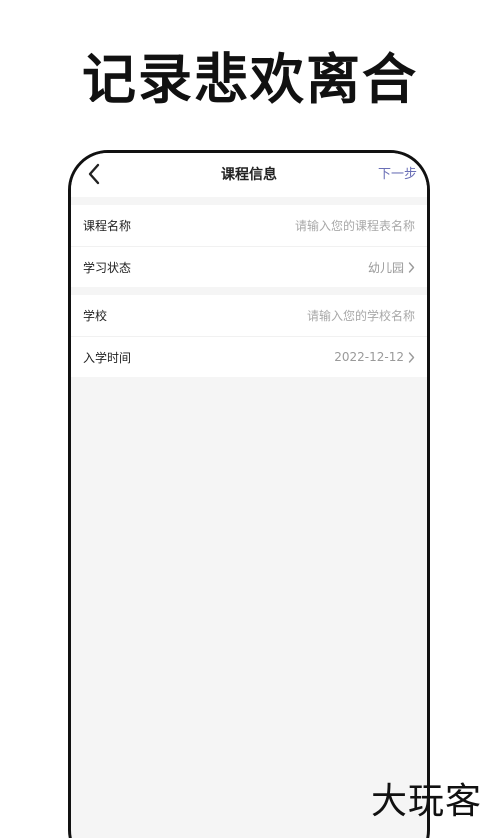 The image size is (500, 838). I want to click on study-status-label: 学习状态, so click(107, 267).